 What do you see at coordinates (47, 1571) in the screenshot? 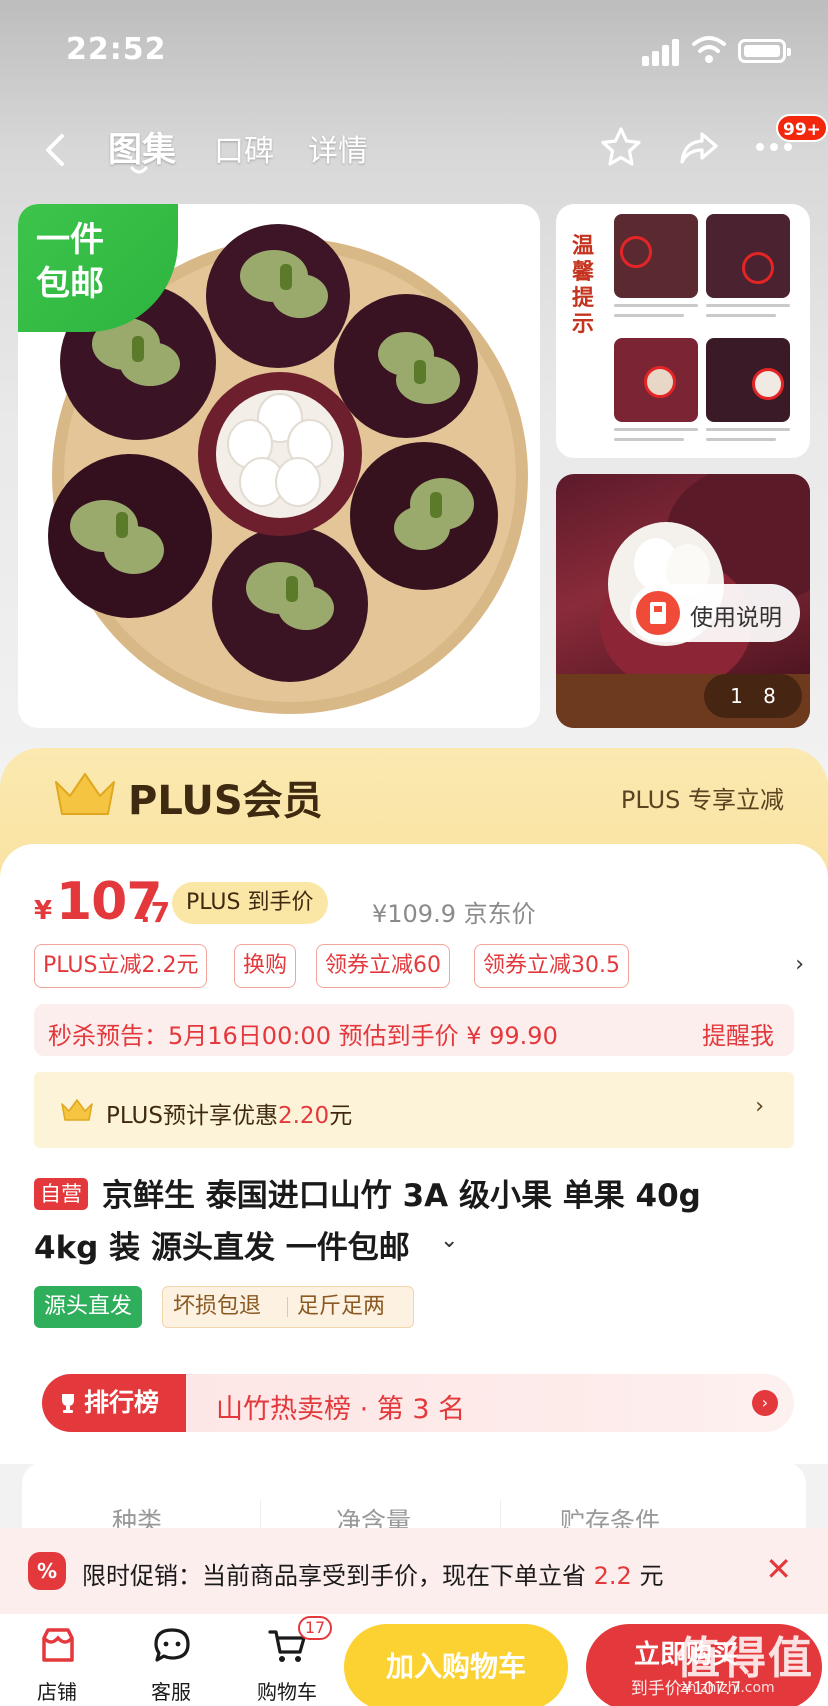
I see `discount-icon: %` at bounding box center [47, 1571].